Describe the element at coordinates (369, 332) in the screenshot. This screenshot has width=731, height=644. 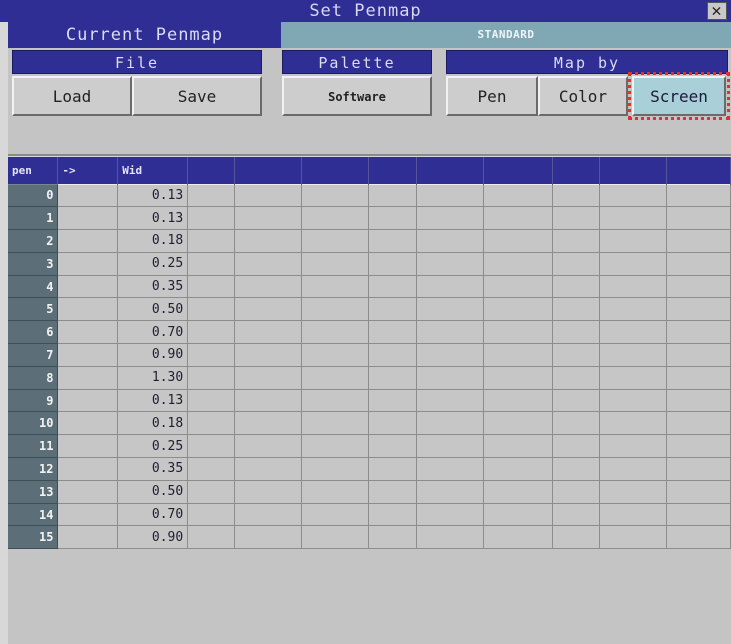
I see `table-row: 6 0.70` at that location.